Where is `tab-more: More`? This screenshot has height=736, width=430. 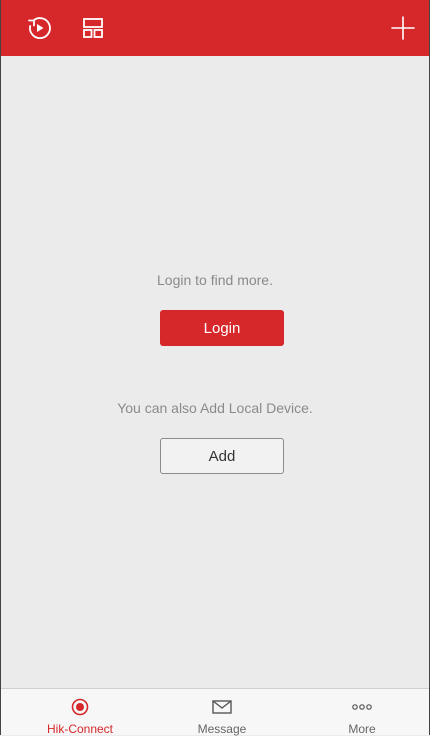
tab-more: More is located at coordinates (362, 712).